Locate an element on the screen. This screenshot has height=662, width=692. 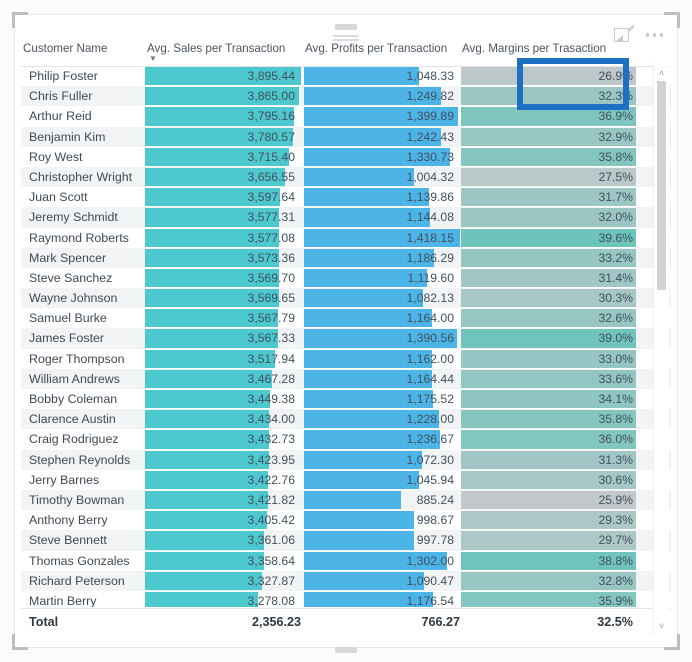
table-row: Philip Foster 3,895.44 1,048.33 26.9% is located at coordinates (346, 76).